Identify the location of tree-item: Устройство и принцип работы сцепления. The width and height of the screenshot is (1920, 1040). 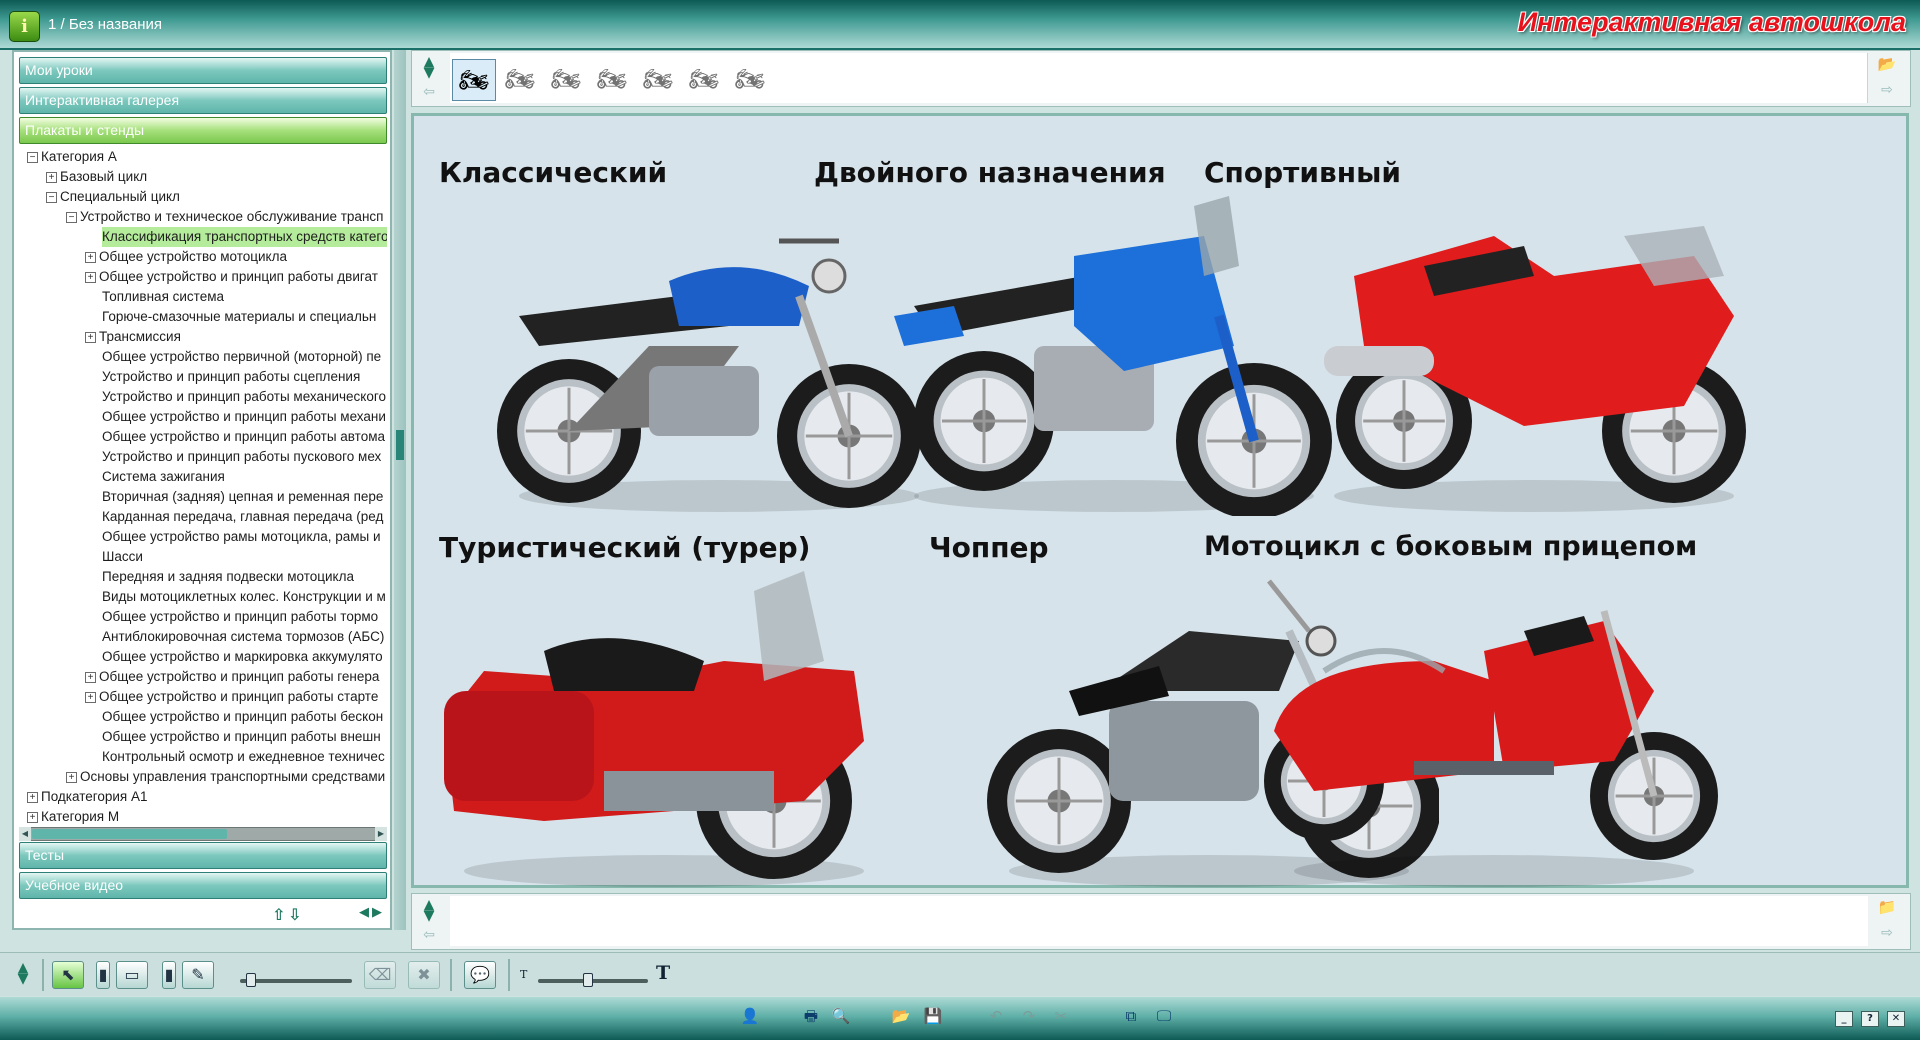
(231, 377).